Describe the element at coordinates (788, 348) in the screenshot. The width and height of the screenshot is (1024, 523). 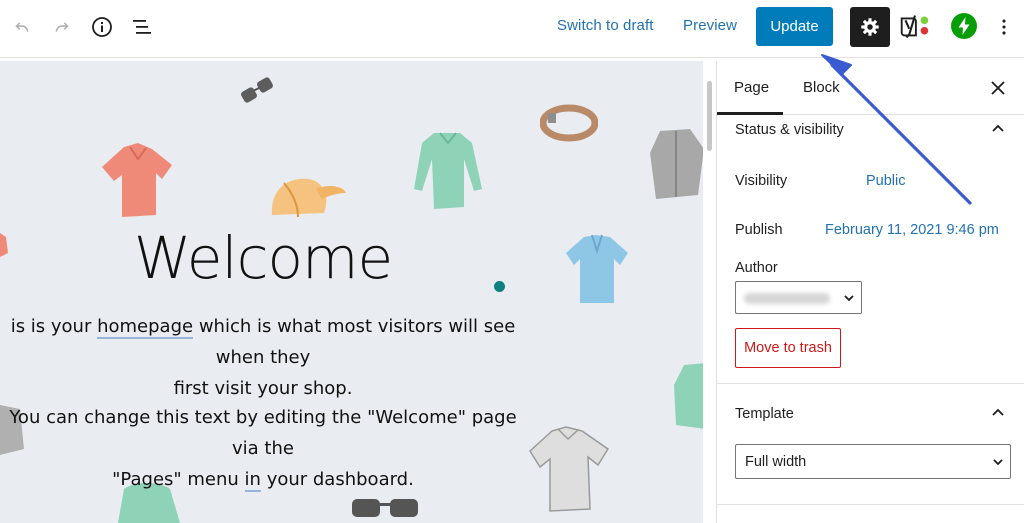
I see `move-to-trash-button: Move to trash` at that location.